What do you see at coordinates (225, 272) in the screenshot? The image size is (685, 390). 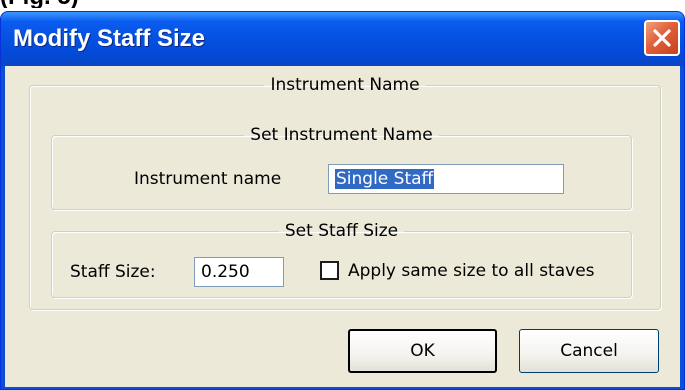 I see `staff-size-value: 0.250` at bounding box center [225, 272].